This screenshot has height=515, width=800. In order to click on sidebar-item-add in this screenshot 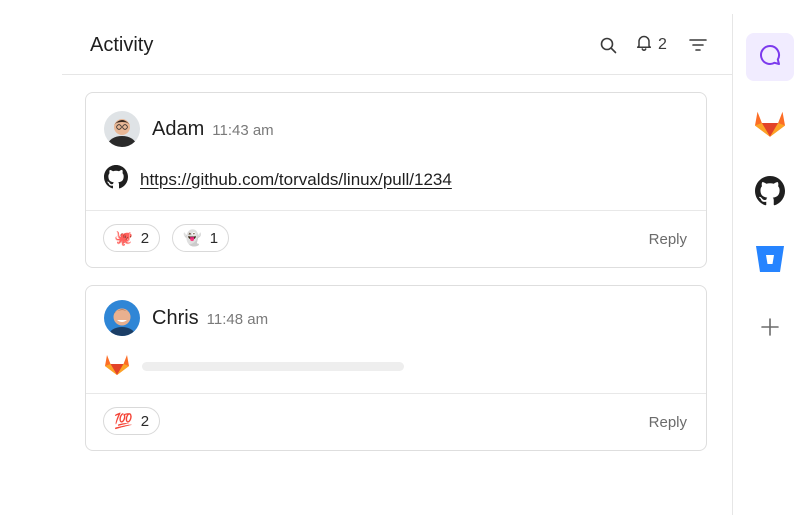, I will do `click(770, 329)`.